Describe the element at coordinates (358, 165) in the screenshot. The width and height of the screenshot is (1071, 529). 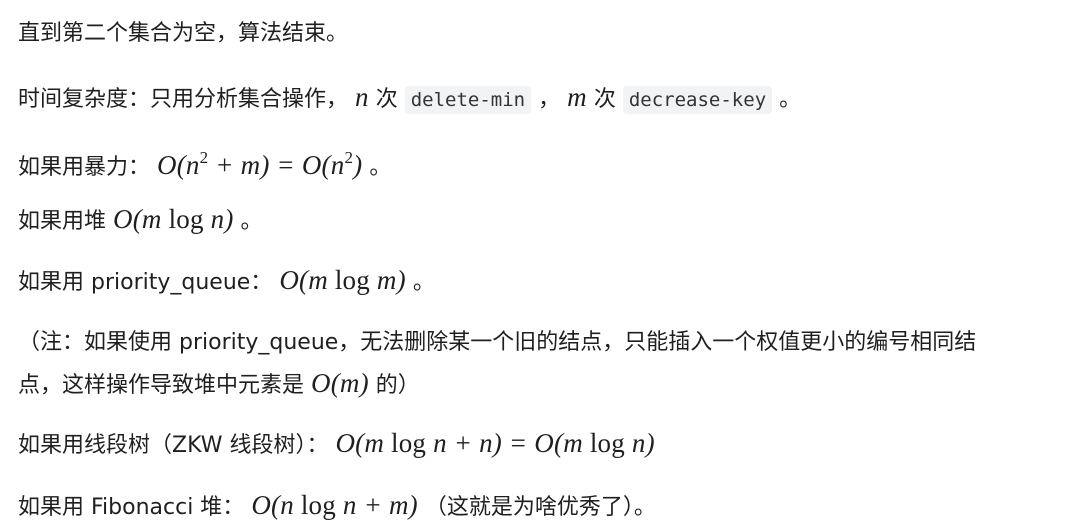
I see `math-part: )` at that location.